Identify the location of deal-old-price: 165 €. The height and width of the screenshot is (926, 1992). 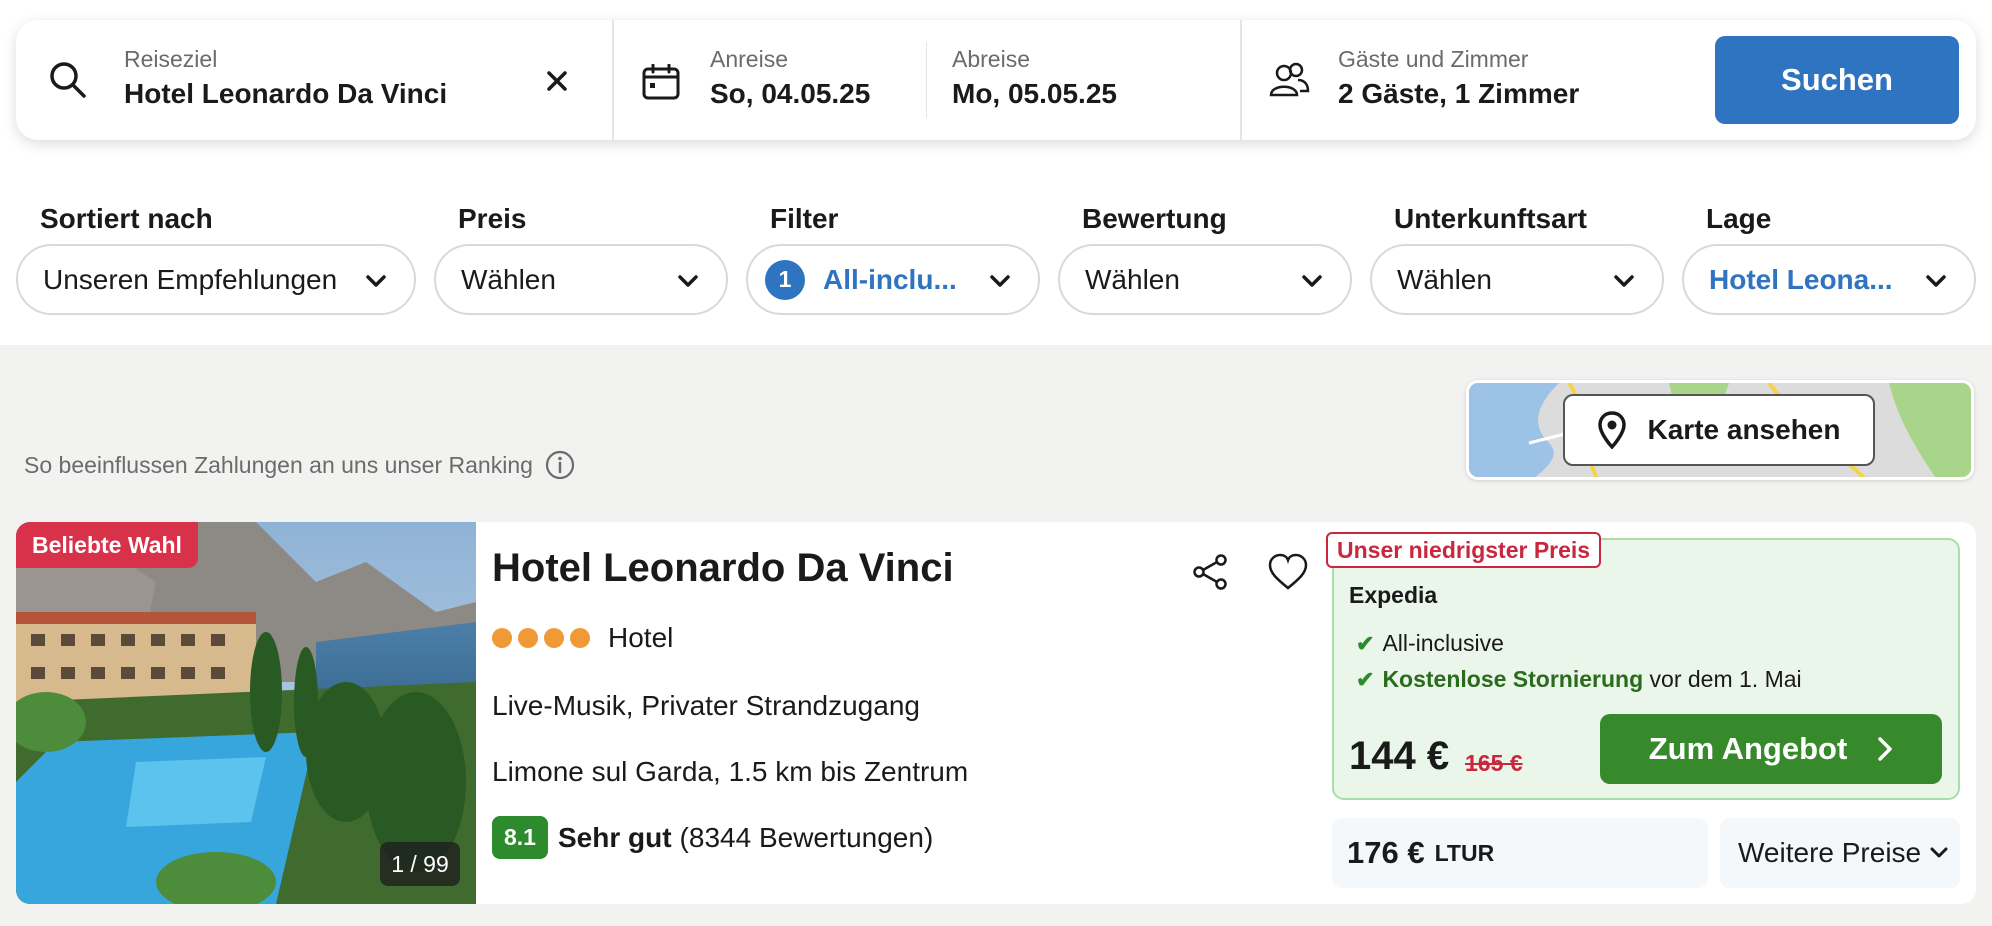
(1494, 763).